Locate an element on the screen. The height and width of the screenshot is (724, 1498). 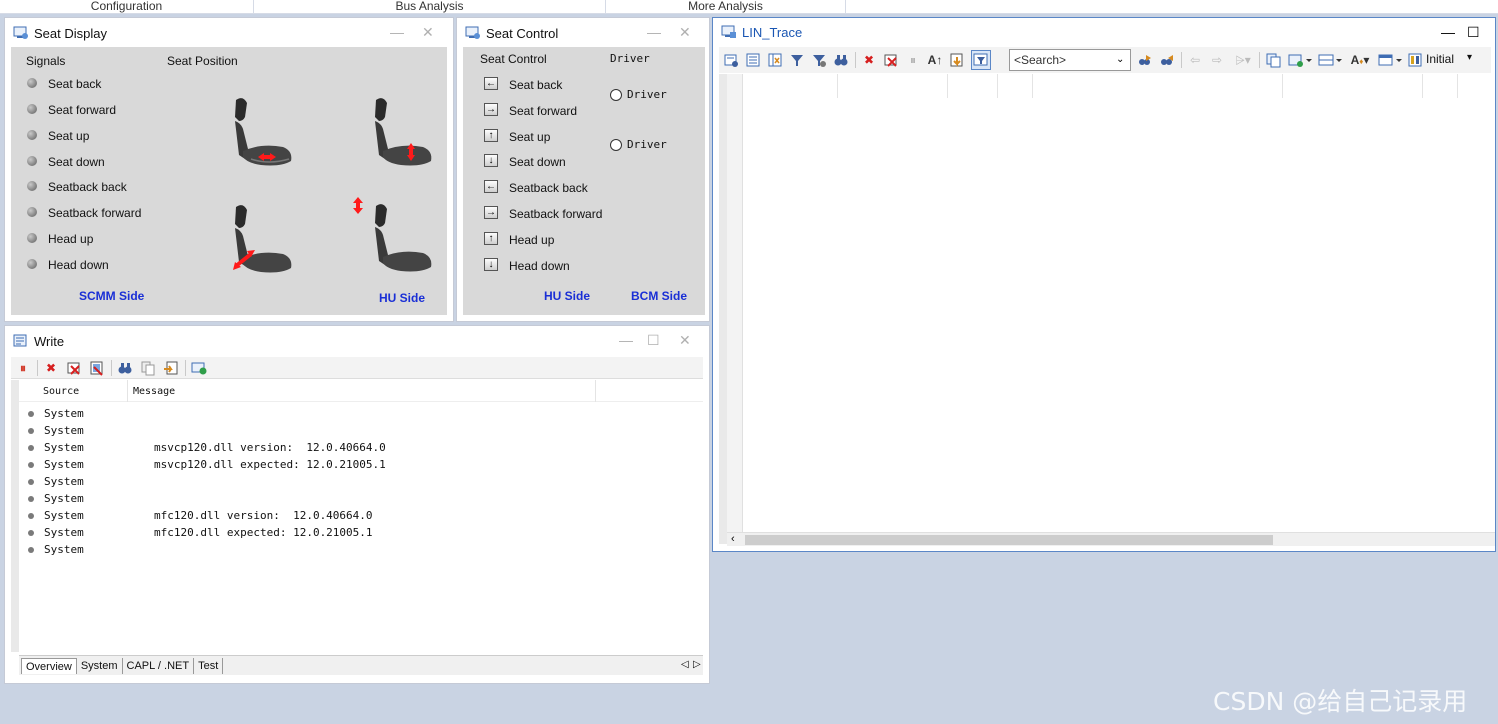
seat-control-header: Seat Control is located at coordinates (513, 59).